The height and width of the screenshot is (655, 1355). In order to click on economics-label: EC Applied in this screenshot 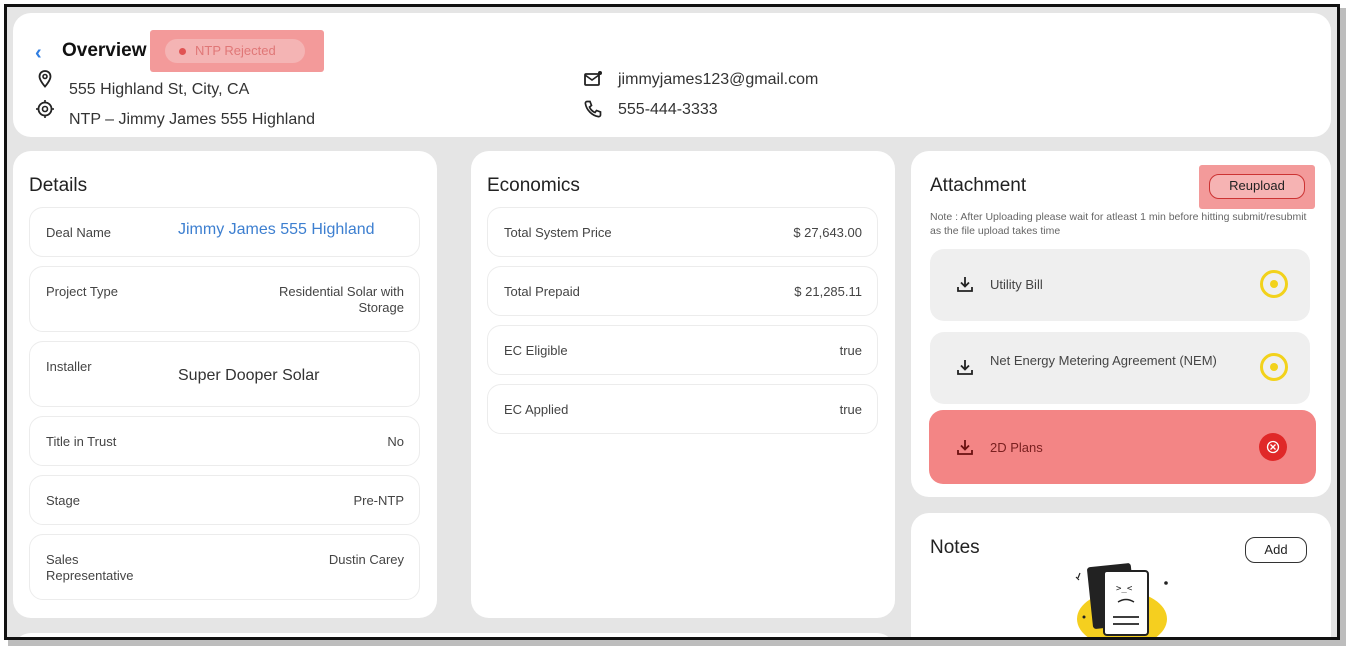, I will do `click(536, 409)`.